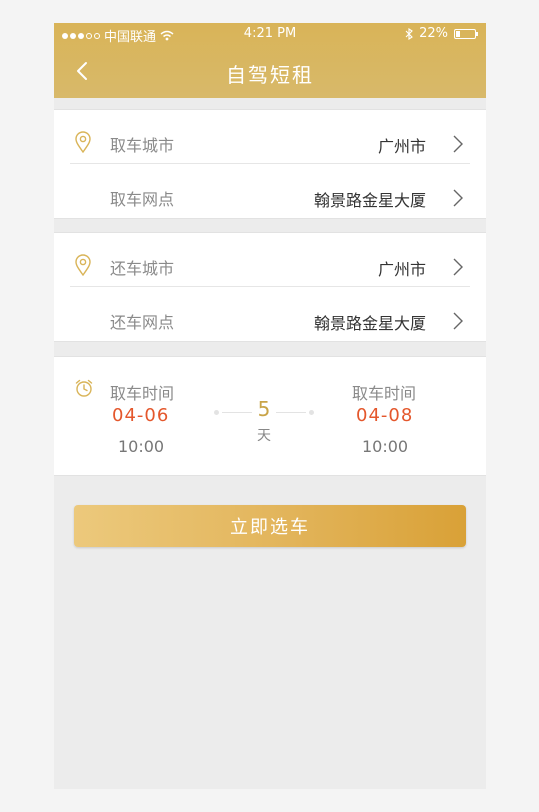 Image resolution: width=539 pixels, height=812 pixels. Describe the element at coordinates (401, 269) in the screenshot. I see `return-city-value: 广州市` at that location.